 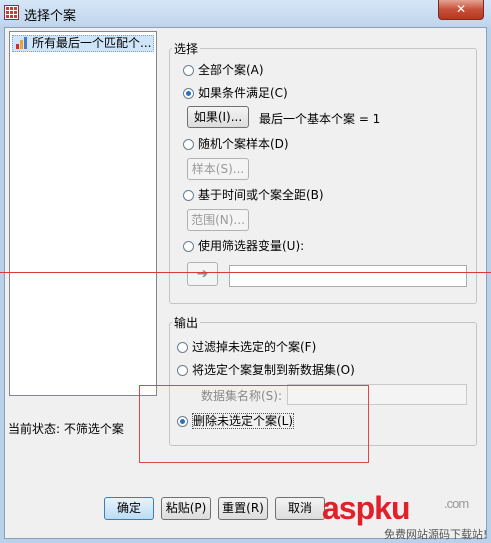 What do you see at coordinates (129, 508) in the screenshot?
I see `ok-button: 确定` at bounding box center [129, 508].